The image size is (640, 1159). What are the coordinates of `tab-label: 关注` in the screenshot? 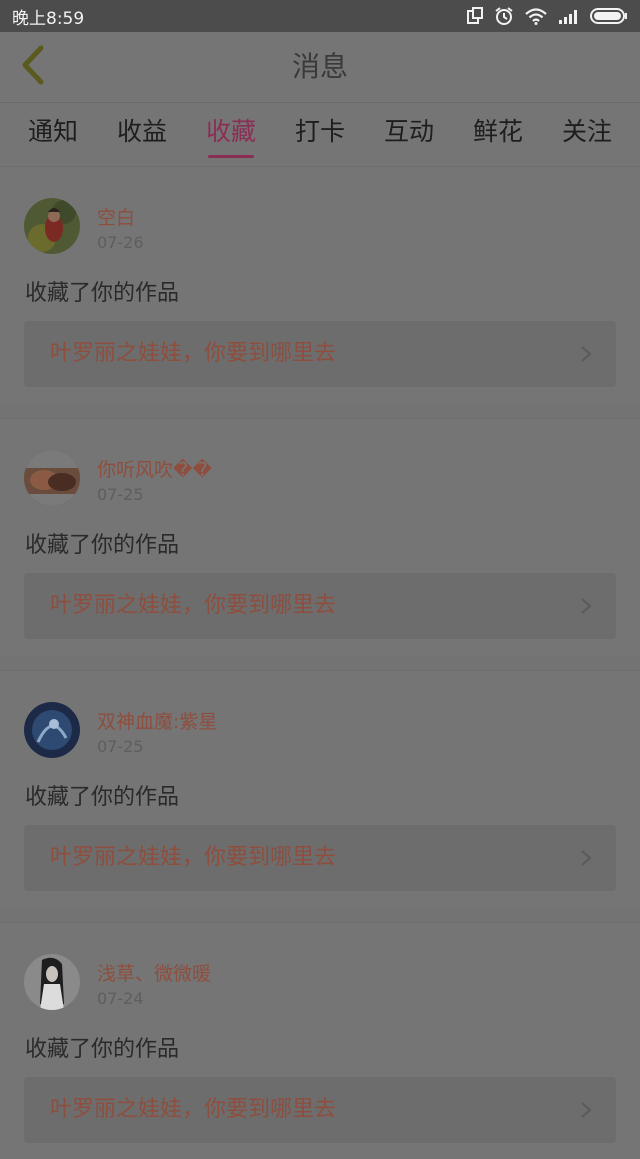 It's located at (586, 131).